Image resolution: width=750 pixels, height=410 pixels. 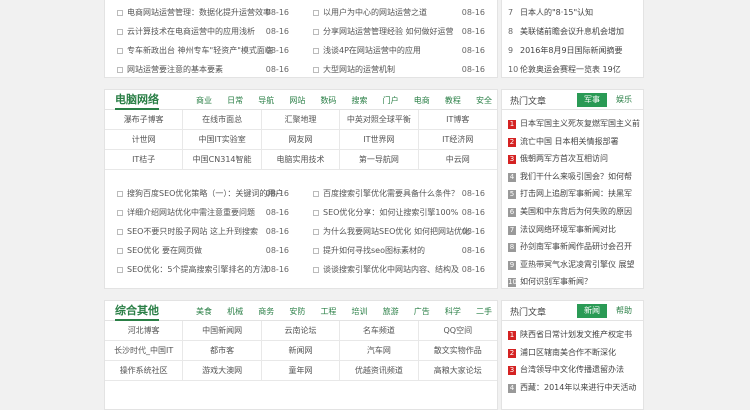 What do you see at coordinates (372, 50) in the screenshot?
I see `article-title: 浅谈4P在网站运营中的应用` at bounding box center [372, 50].